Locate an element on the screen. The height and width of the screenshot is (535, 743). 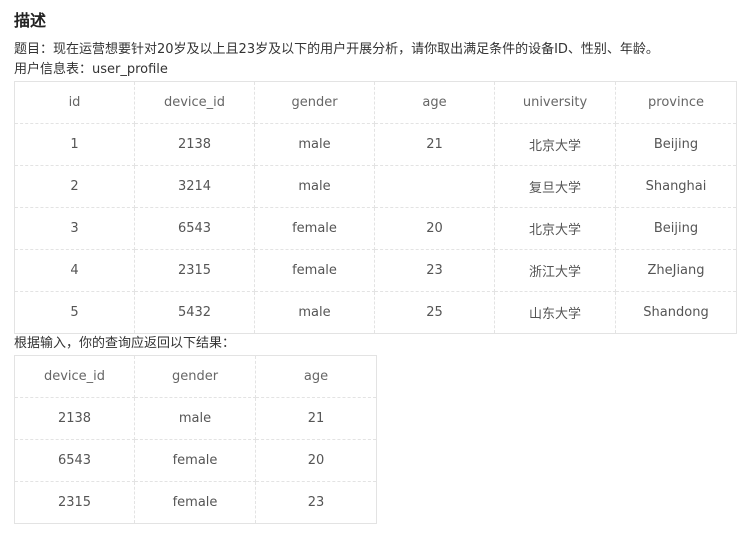
cell-age is located at coordinates (434, 186).